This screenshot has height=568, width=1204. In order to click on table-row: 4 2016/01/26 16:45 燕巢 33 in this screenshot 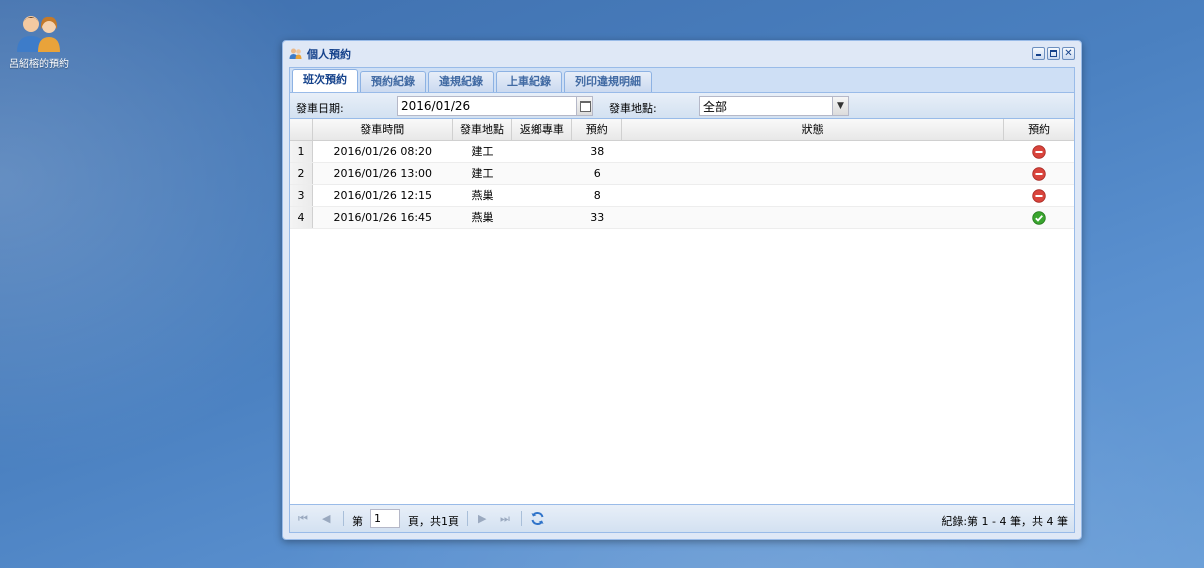, I will do `click(682, 218)`.